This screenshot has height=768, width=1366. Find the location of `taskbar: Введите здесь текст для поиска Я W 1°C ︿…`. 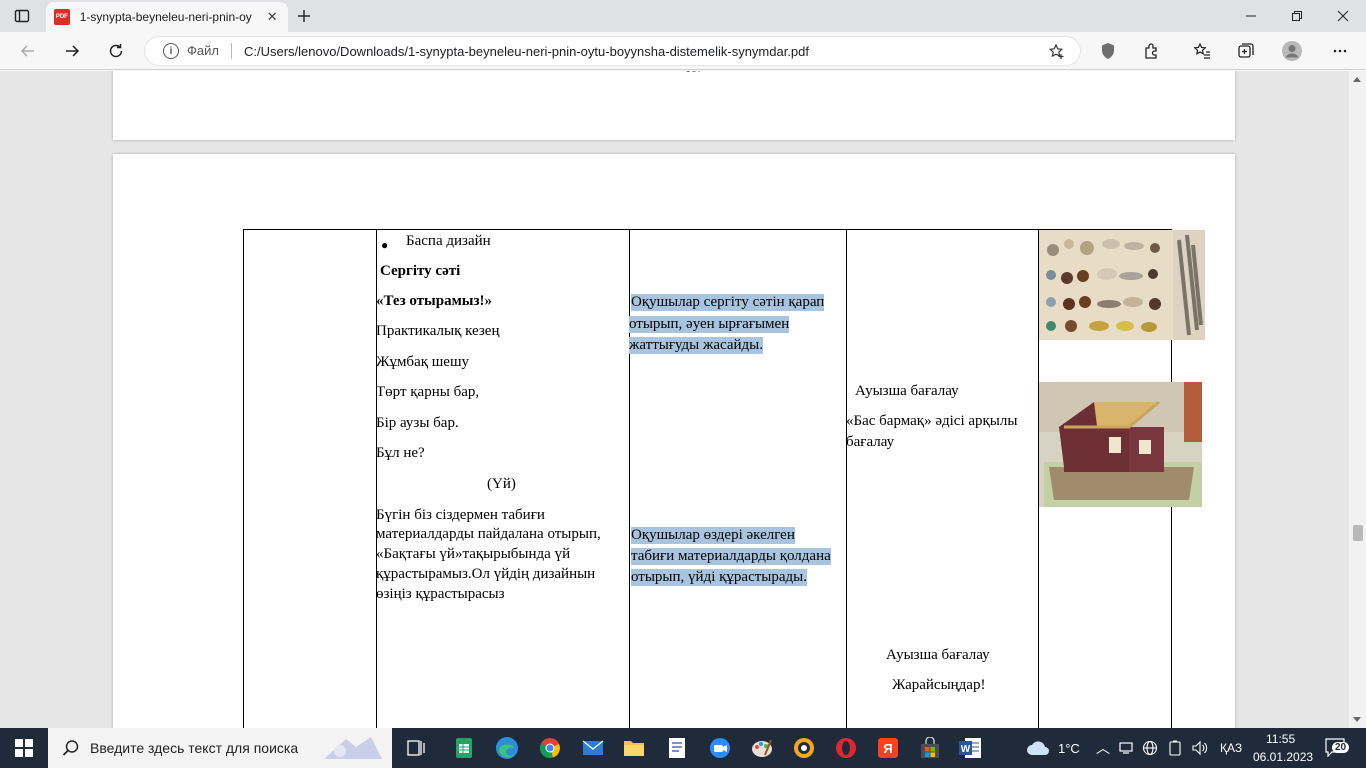

taskbar: Введите здесь текст для поиска Я W 1°C ︿… is located at coordinates (683, 748).